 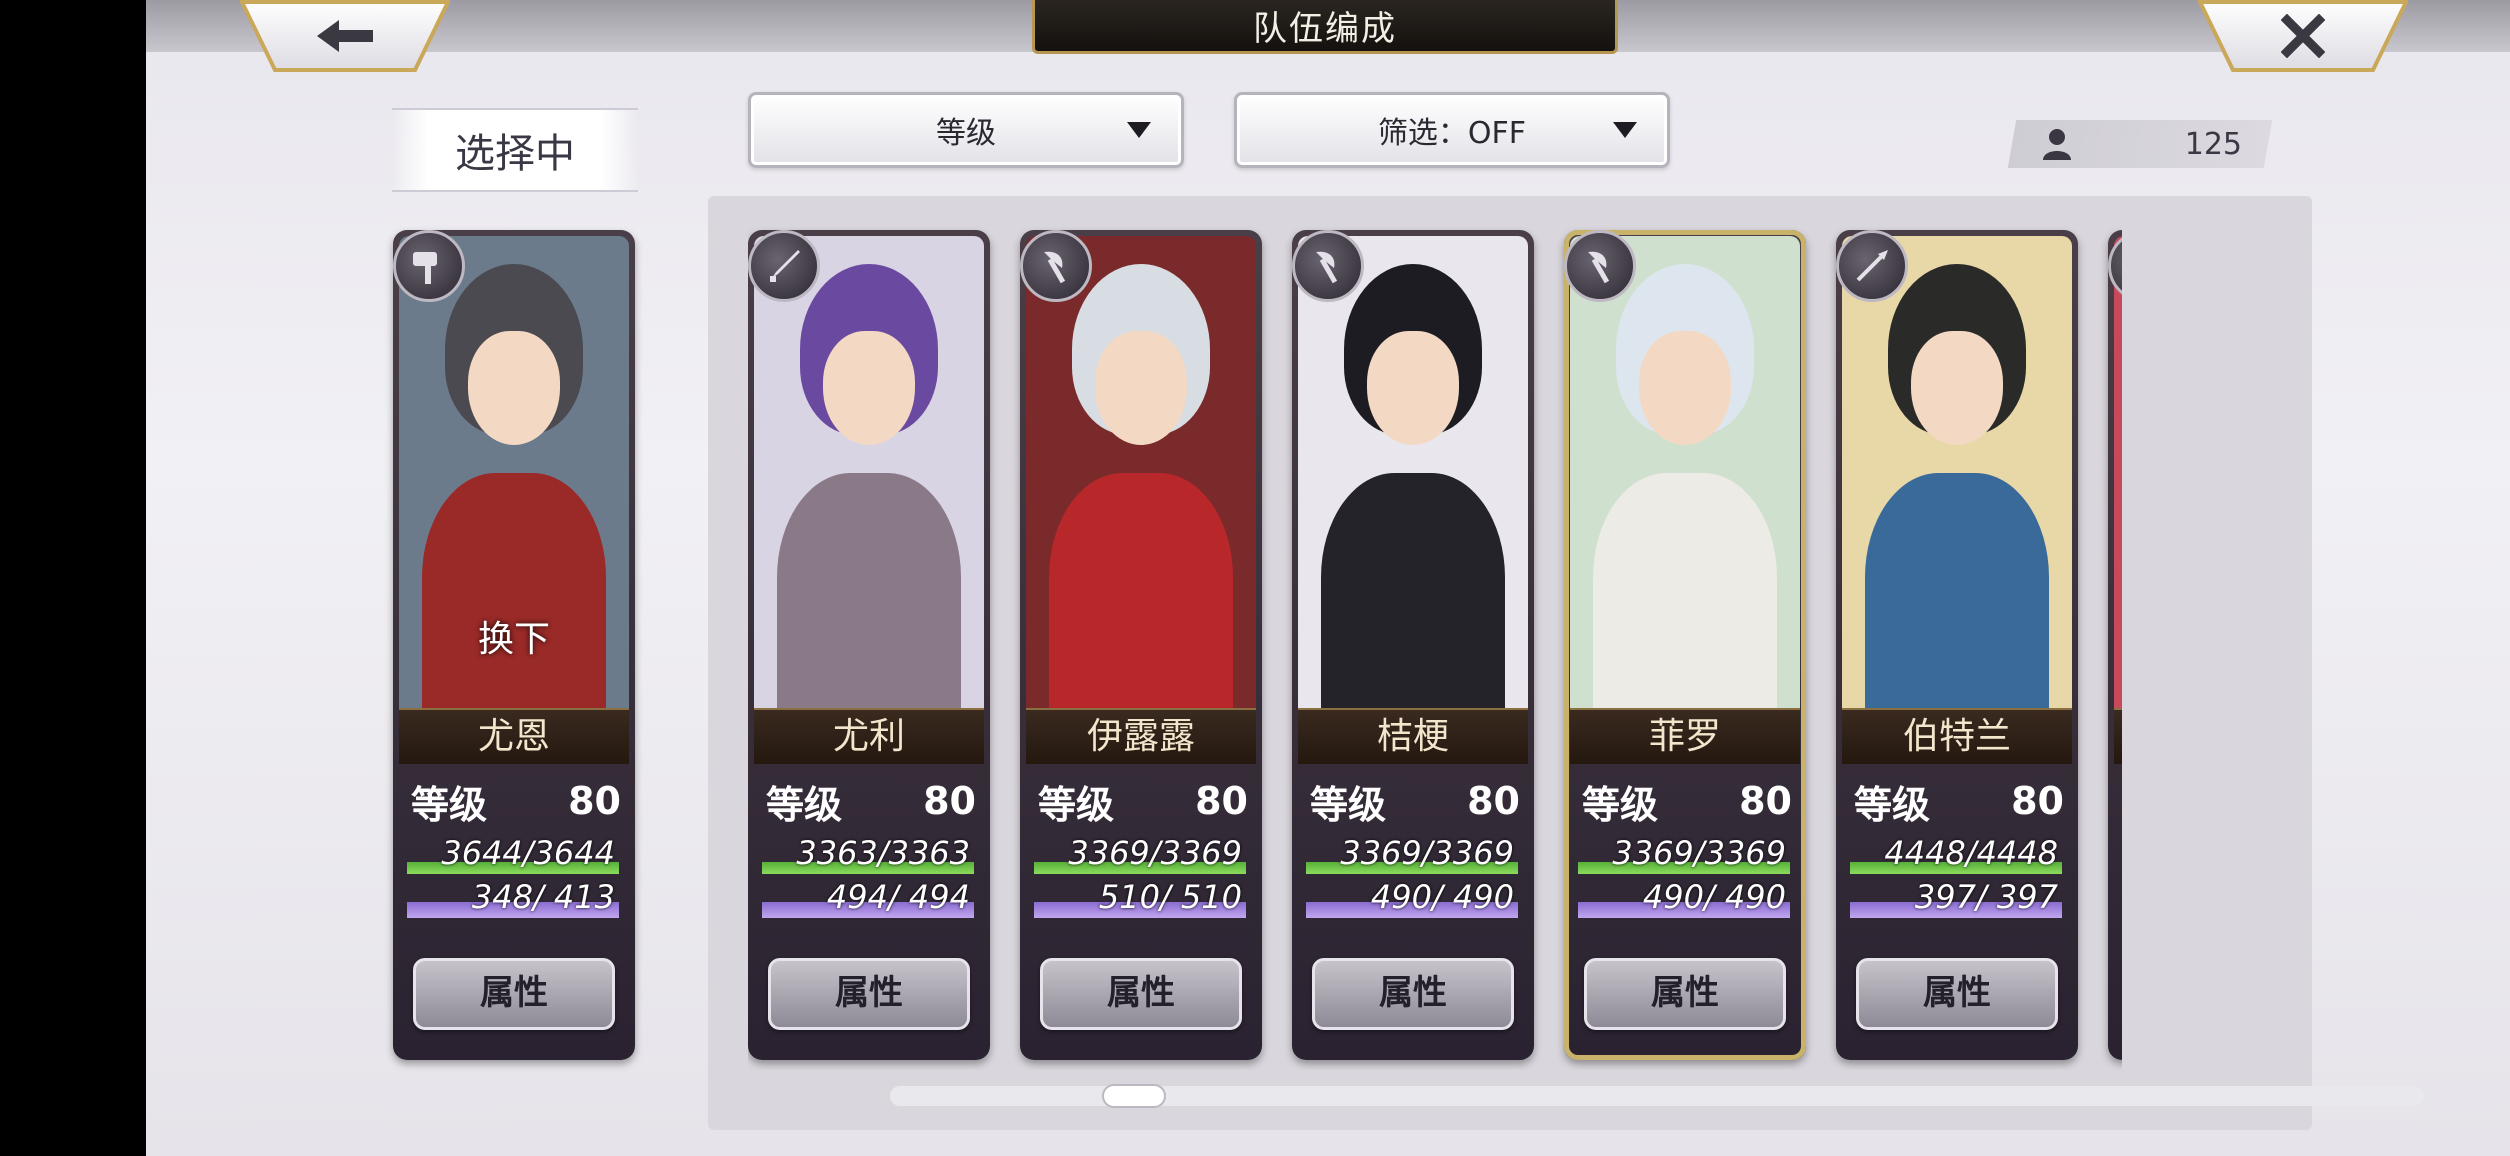 What do you see at coordinates (1452, 133) in the screenshot?
I see `filter-dropdown-value: 筛选：OFF` at bounding box center [1452, 133].